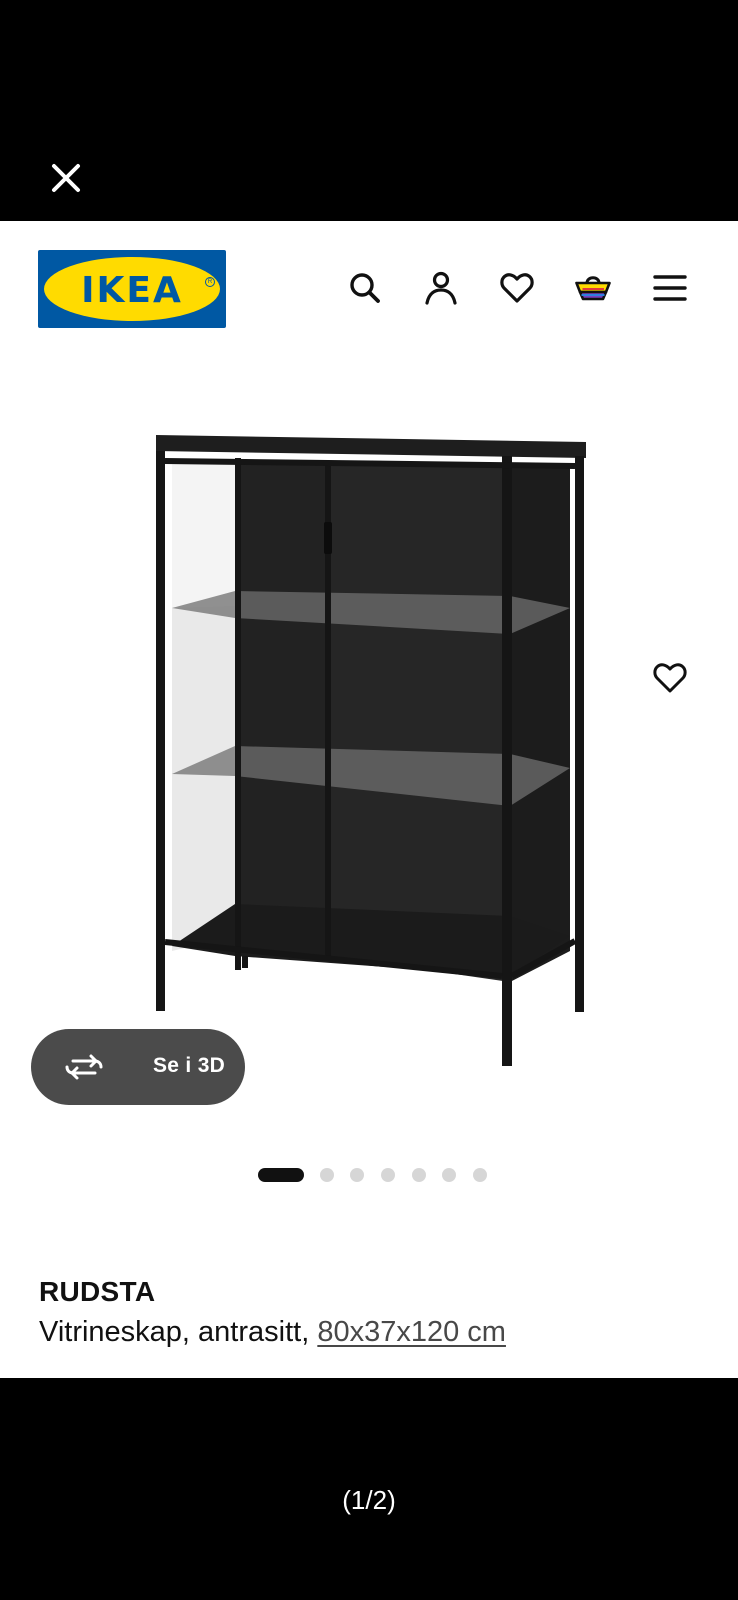  Describe the element at coordinates (411, 1332) in the screenshot. I see `product-size-link: 80x37x120 cm` at that location.